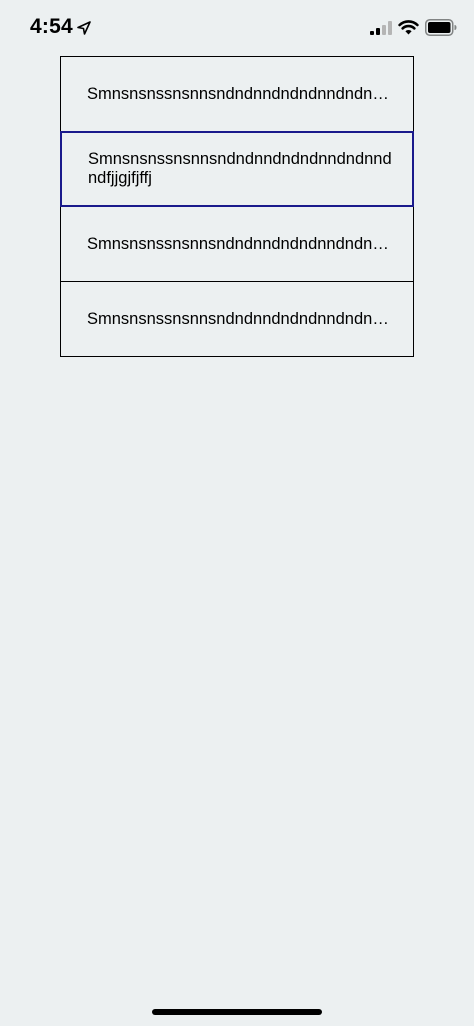 This screenshot has height=1026, width=474. Describe the element at coordinates (381, 28) in the screenshot. I see `cellular-signal-icon` at that location.